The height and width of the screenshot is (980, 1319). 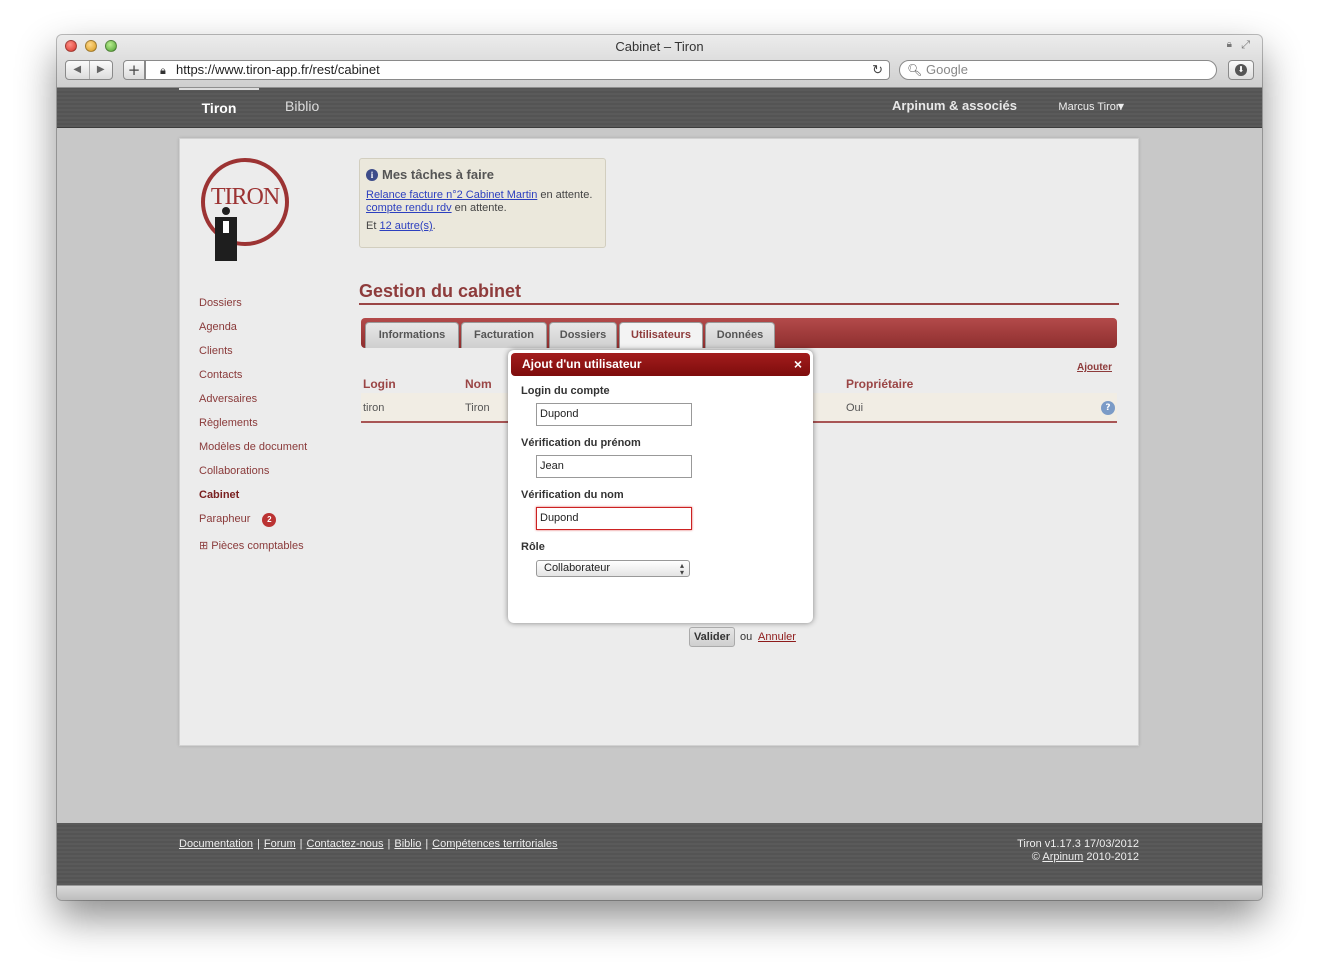 I want to click on footer-link-competences: Compétences territoriales, so click(x=494, y=844).